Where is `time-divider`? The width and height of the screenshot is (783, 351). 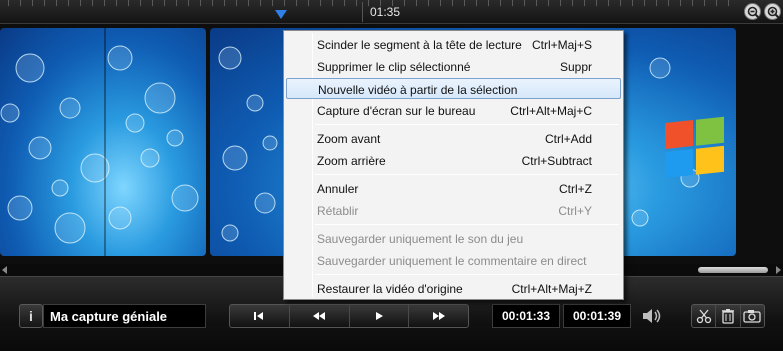 time-divider is located at coordinates (362, 12).